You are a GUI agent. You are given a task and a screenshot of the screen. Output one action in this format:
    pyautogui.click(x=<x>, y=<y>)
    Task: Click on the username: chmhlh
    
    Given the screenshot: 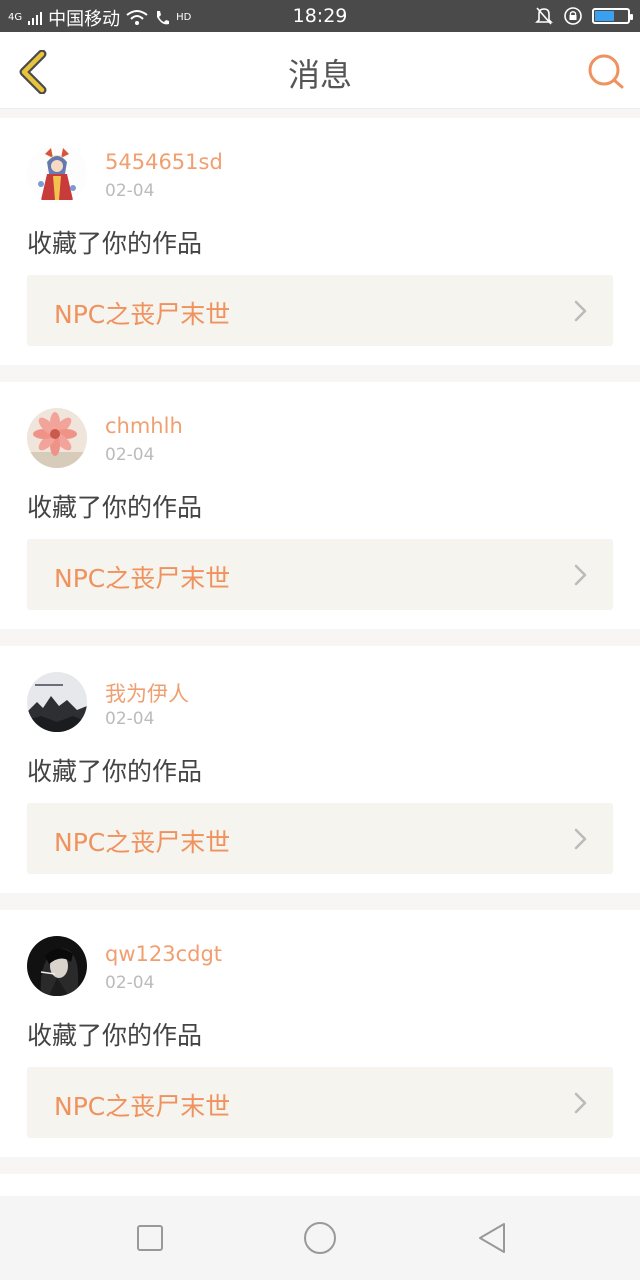 What is the action you would take?
    pyautogui.click(x=144, y=426)
    